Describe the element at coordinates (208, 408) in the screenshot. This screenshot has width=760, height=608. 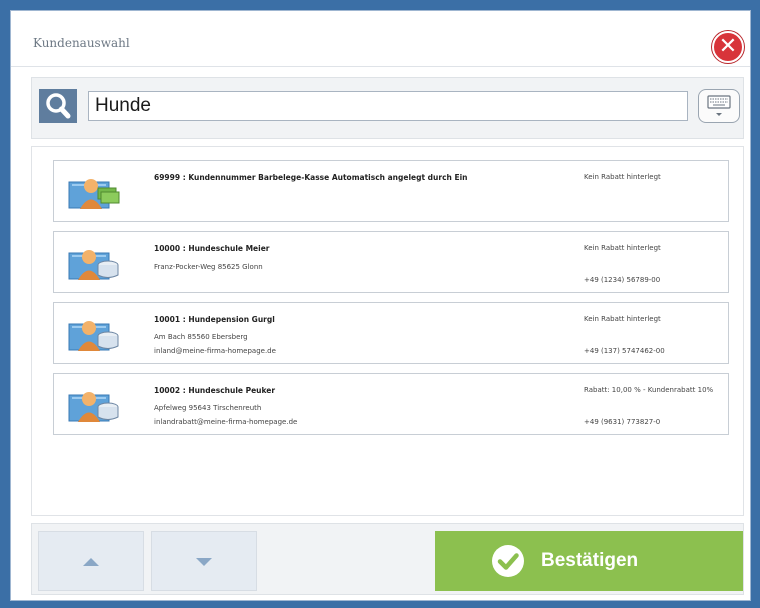
I see `customer-address: Apfelweg 95643 Tirschenreuth` at that location.